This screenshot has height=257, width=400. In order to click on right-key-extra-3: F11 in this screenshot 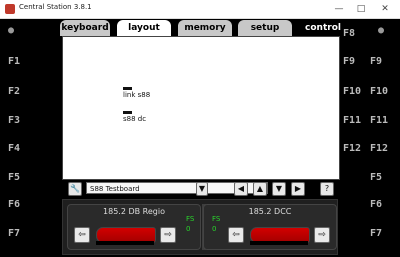, I will do `click(380, 122)`.